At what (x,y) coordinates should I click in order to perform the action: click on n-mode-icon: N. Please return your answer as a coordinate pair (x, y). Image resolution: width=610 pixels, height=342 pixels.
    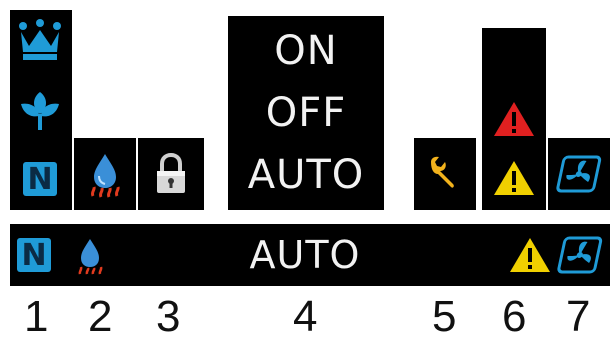
    Looking at the image, I should click on (40, 179).